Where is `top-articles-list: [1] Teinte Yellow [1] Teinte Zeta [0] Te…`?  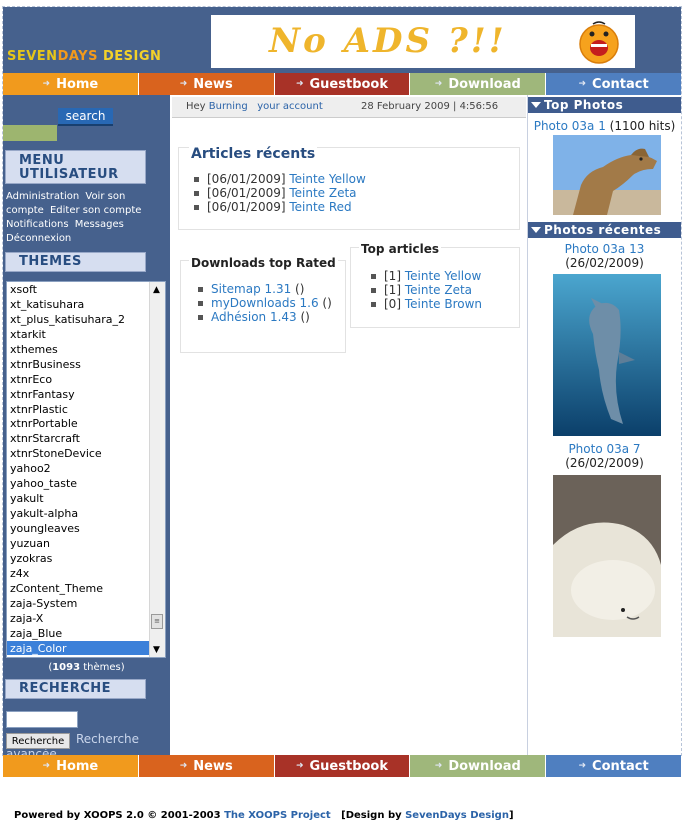 top-articles-list: [1] Teinte Yellow [1] Teinte Zeta [0] Te… is located at coordinates (424, 290).